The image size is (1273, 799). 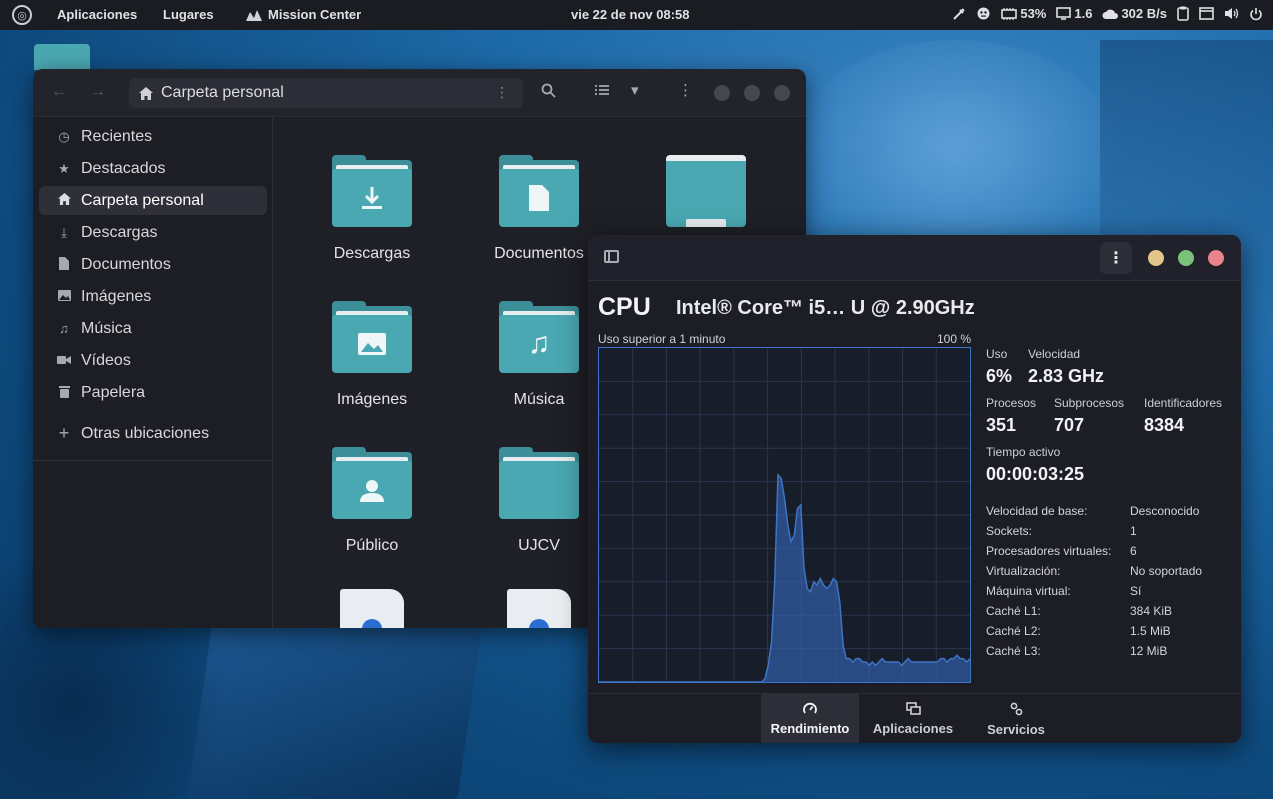 What do you see at coordinates (1033, 13) in the screenshot?
I see `battery-value: 53%` at bounding box center [1033, 13].